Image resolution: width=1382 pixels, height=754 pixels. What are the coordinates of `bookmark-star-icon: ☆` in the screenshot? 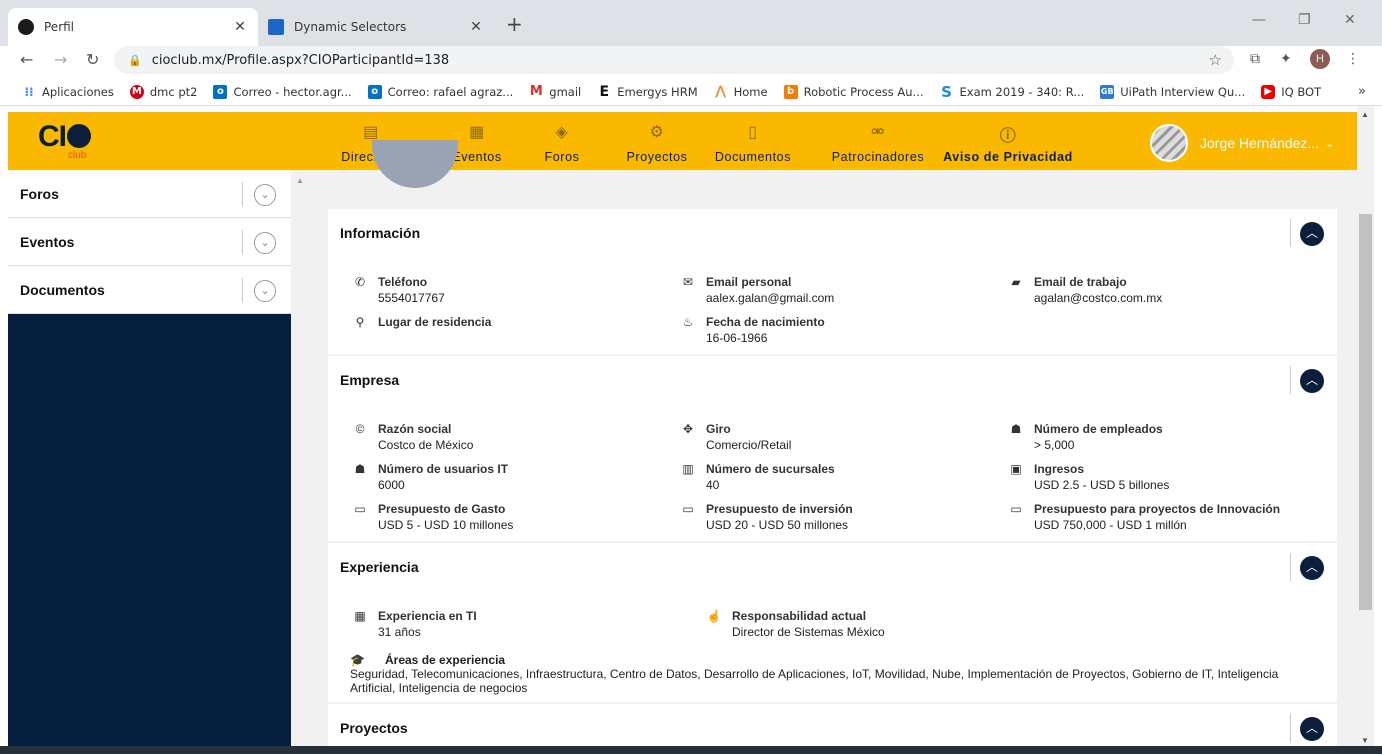 It's located at (1215, 60).